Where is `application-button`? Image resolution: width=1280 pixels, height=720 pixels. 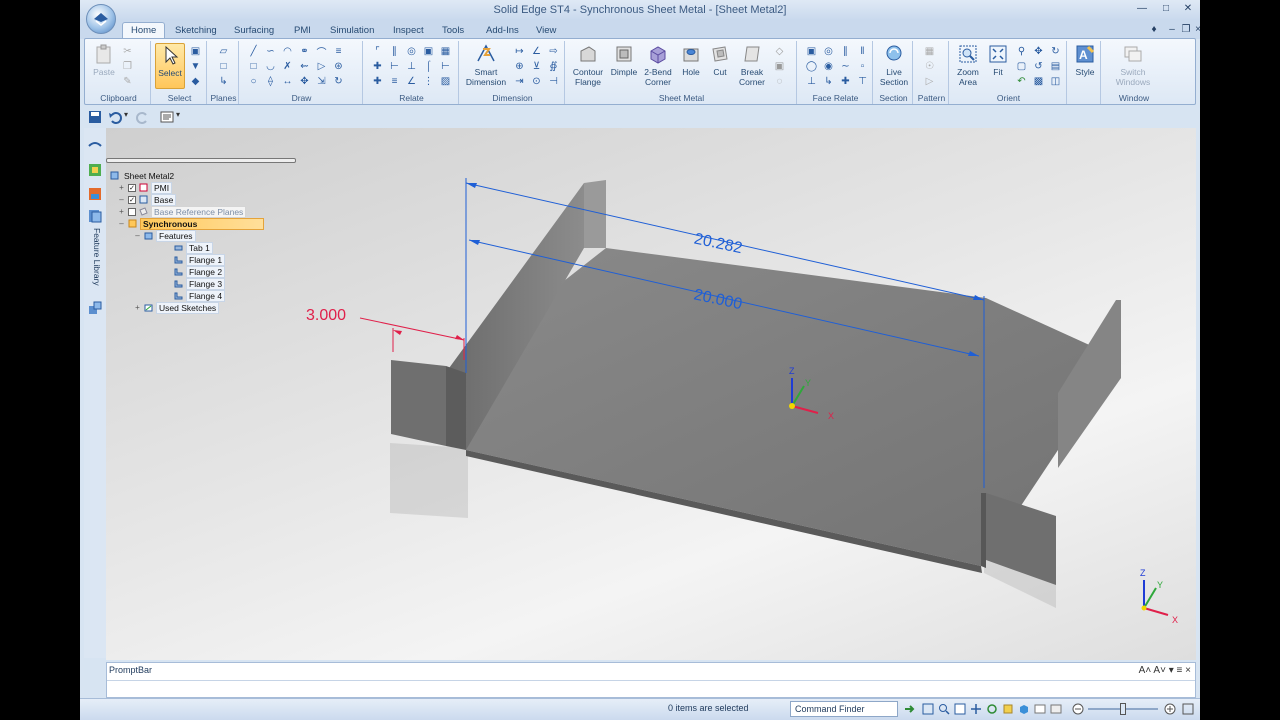 application-button is located at coordinates (101, 19).